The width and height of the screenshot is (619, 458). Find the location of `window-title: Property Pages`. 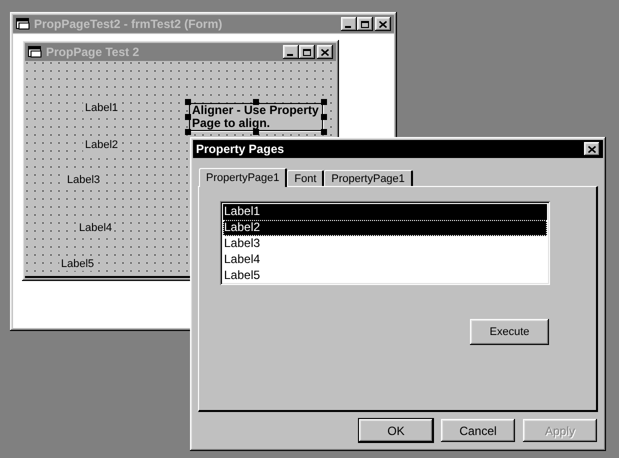

window-title: Property Pages is located at coordinates (241, 149).